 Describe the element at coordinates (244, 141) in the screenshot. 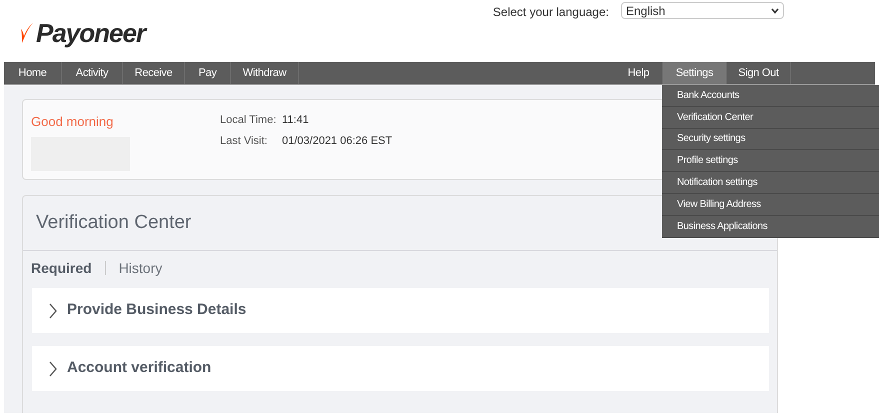

I see `last-visit-label: Last Visit:` at that location.